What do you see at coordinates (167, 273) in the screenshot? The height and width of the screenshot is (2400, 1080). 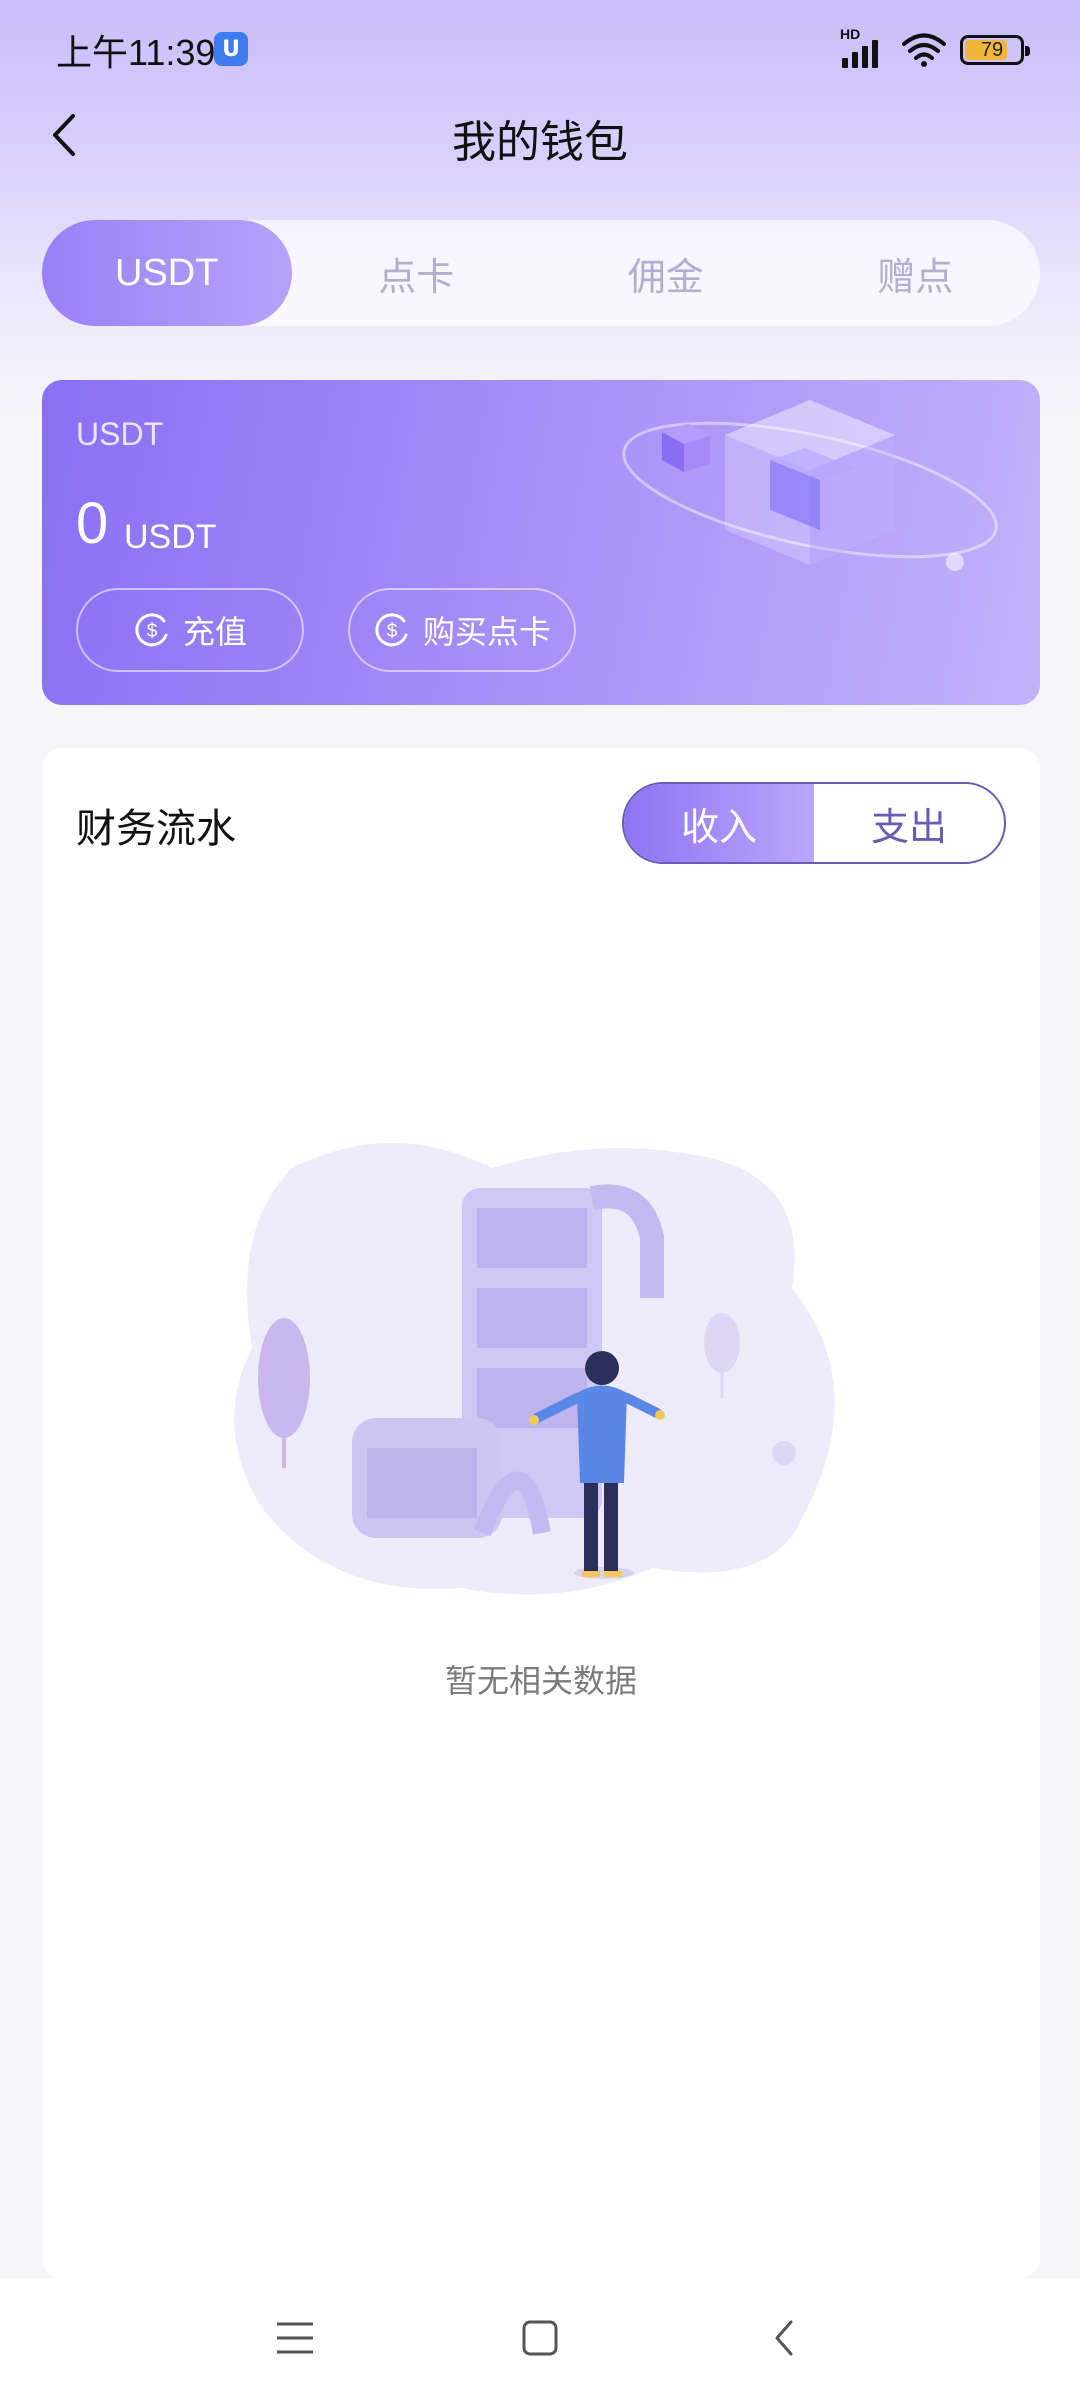 I see `tab-usdt: USDT` at bounding box center [167, 273].